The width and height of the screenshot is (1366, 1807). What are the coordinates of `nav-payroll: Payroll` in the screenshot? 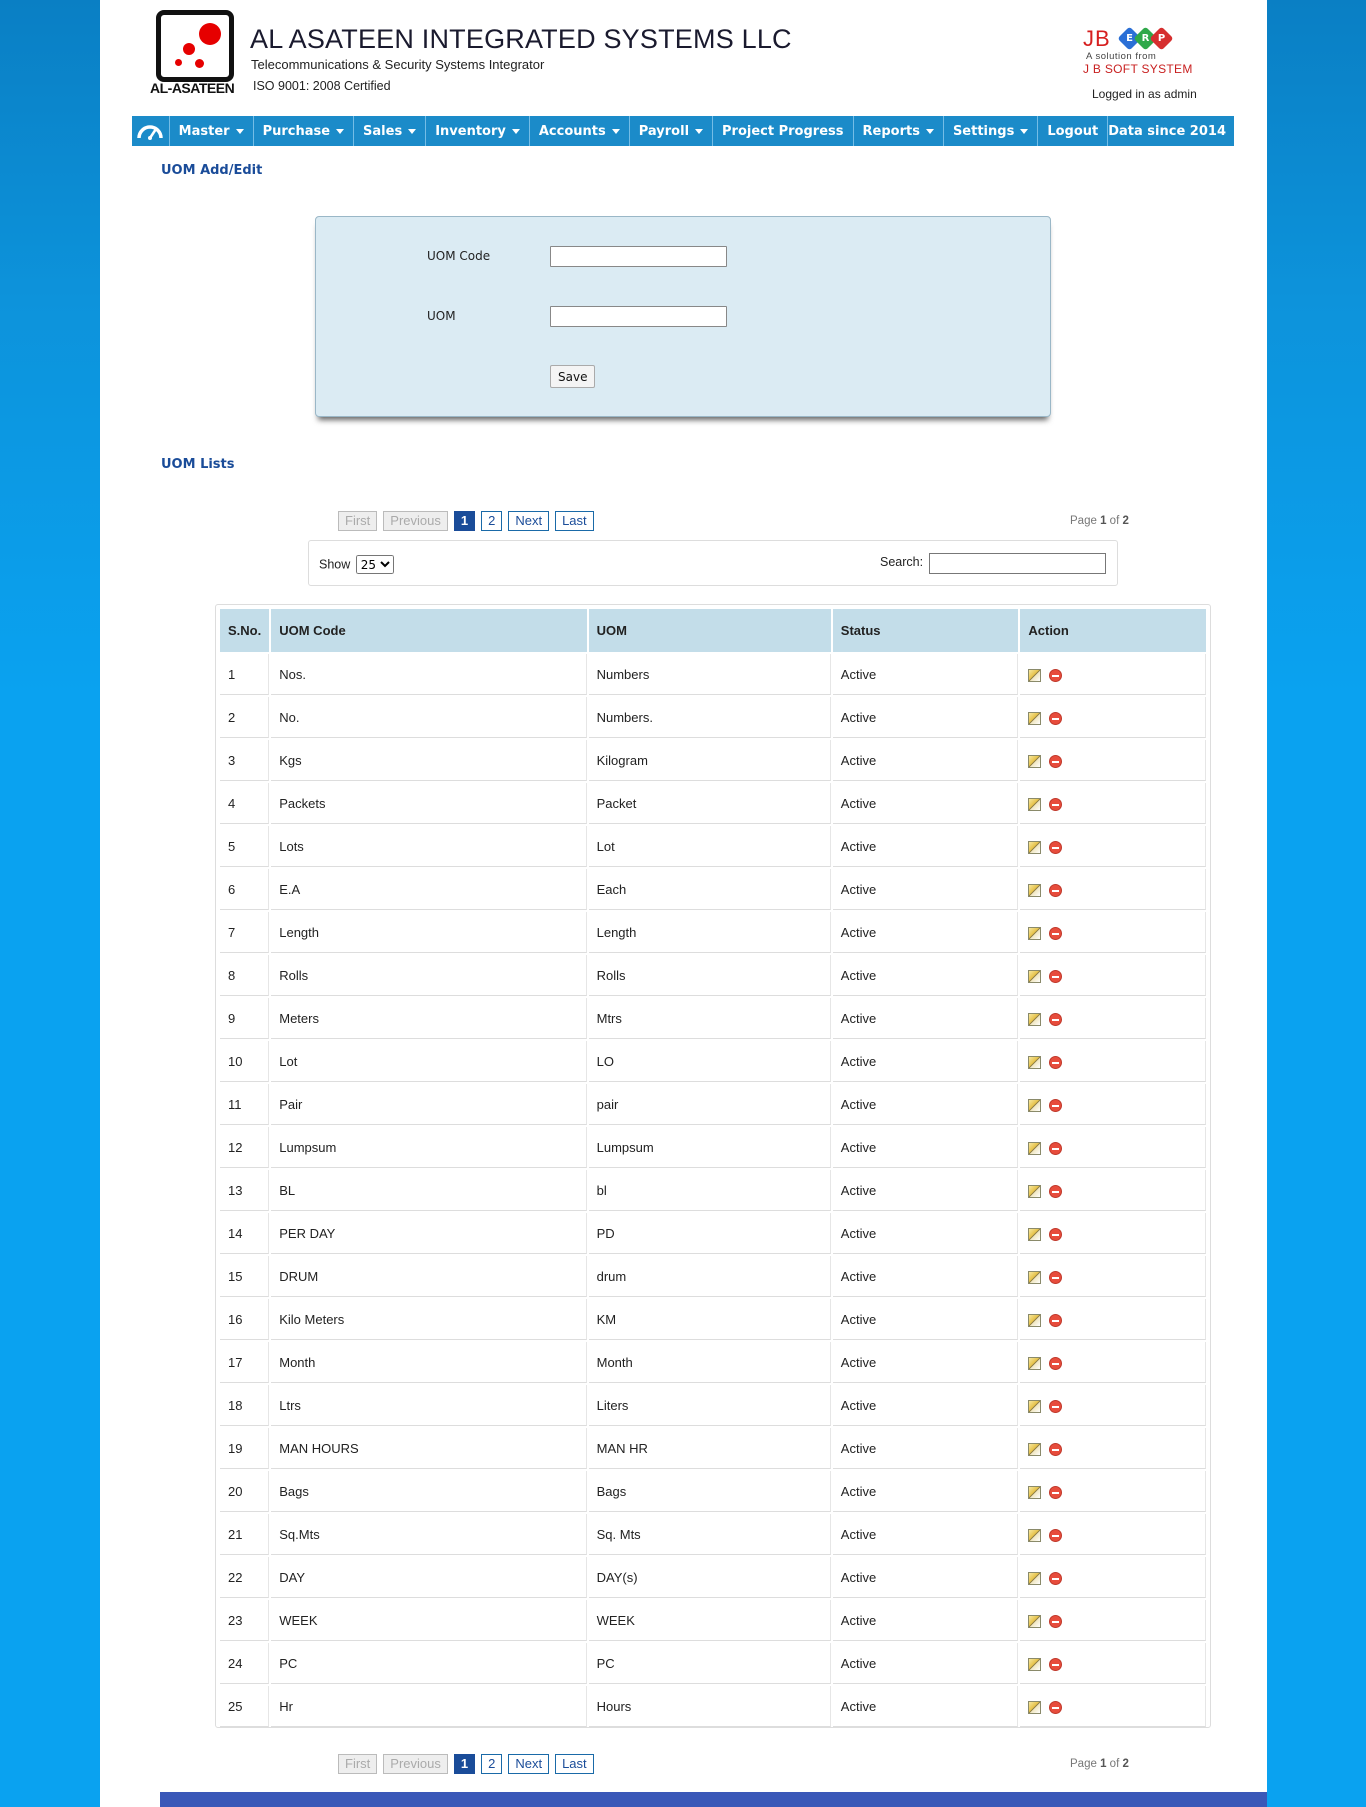 It's located at (672, 131).